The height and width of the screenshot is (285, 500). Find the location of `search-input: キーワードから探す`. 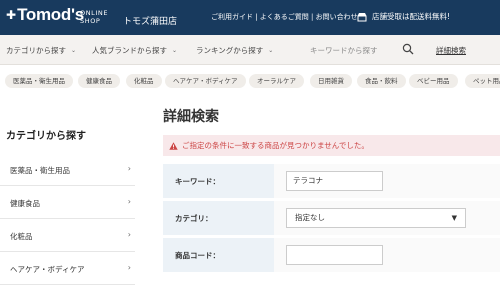

search-input: キーワードから探す is located at coordinates (360, 50).